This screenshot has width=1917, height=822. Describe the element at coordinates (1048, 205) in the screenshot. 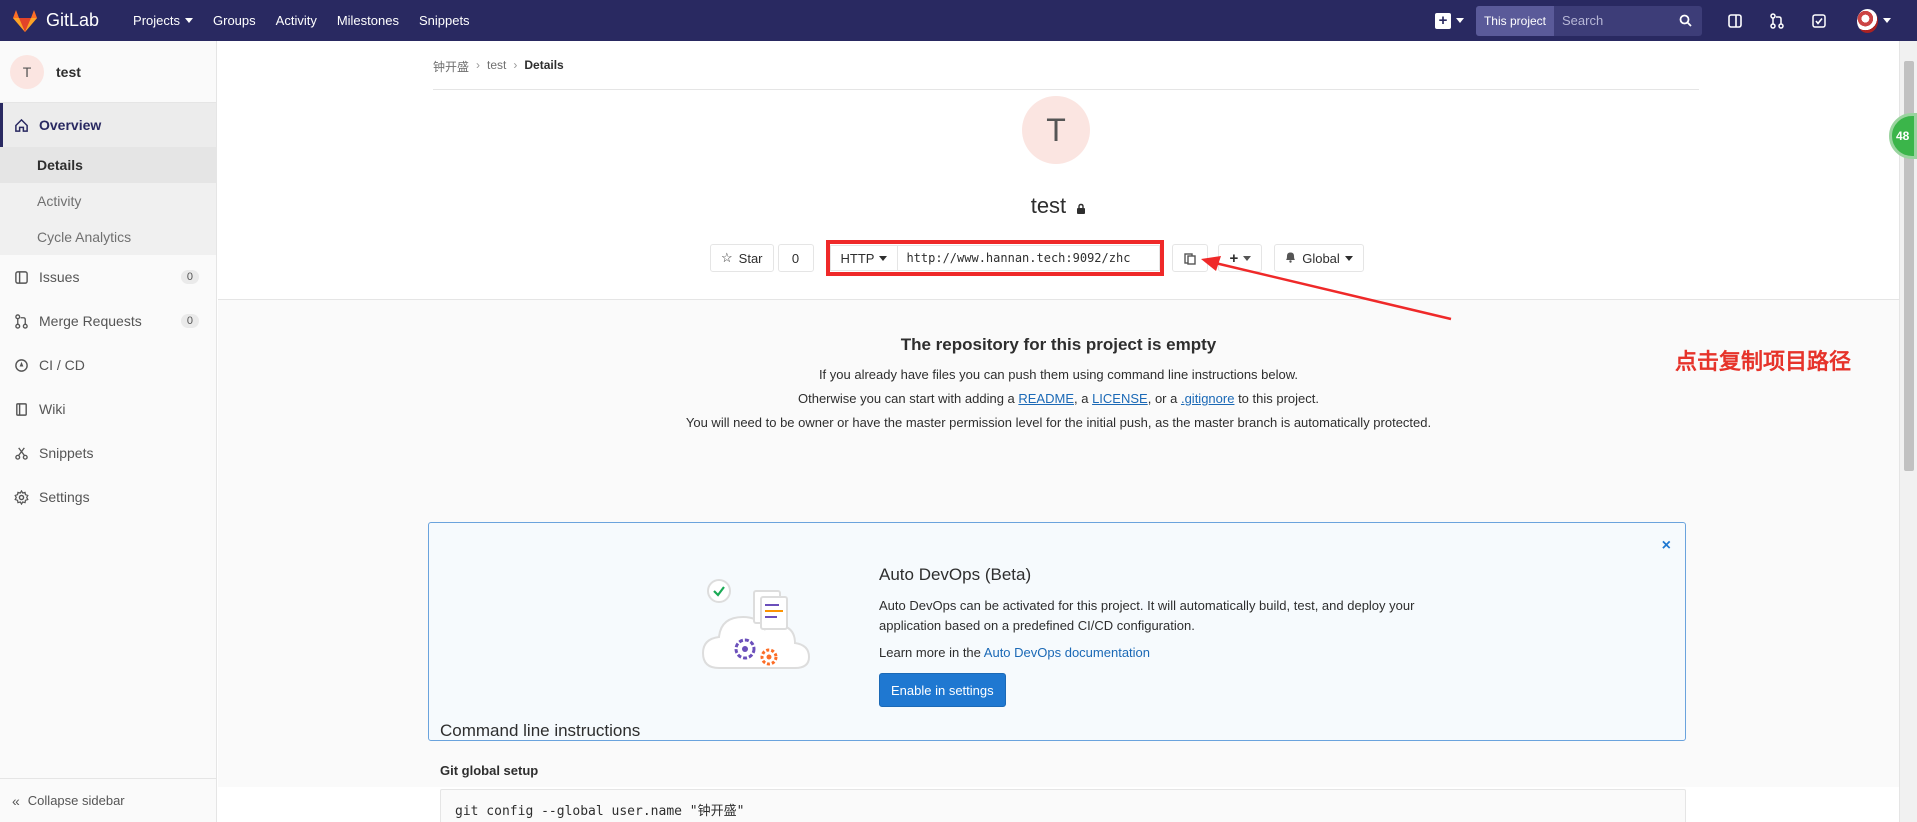

I see `project-name: test` at that location.